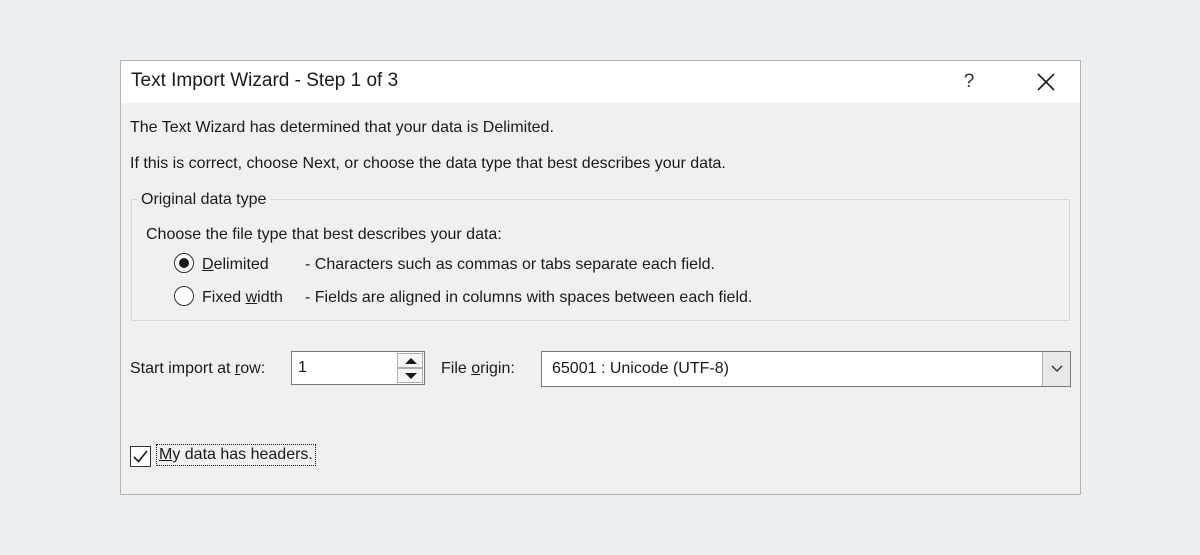 The width and height of the screenshot is (1200, 555). I want to click on start-row-label: Start import at row:, so click(198, 368).